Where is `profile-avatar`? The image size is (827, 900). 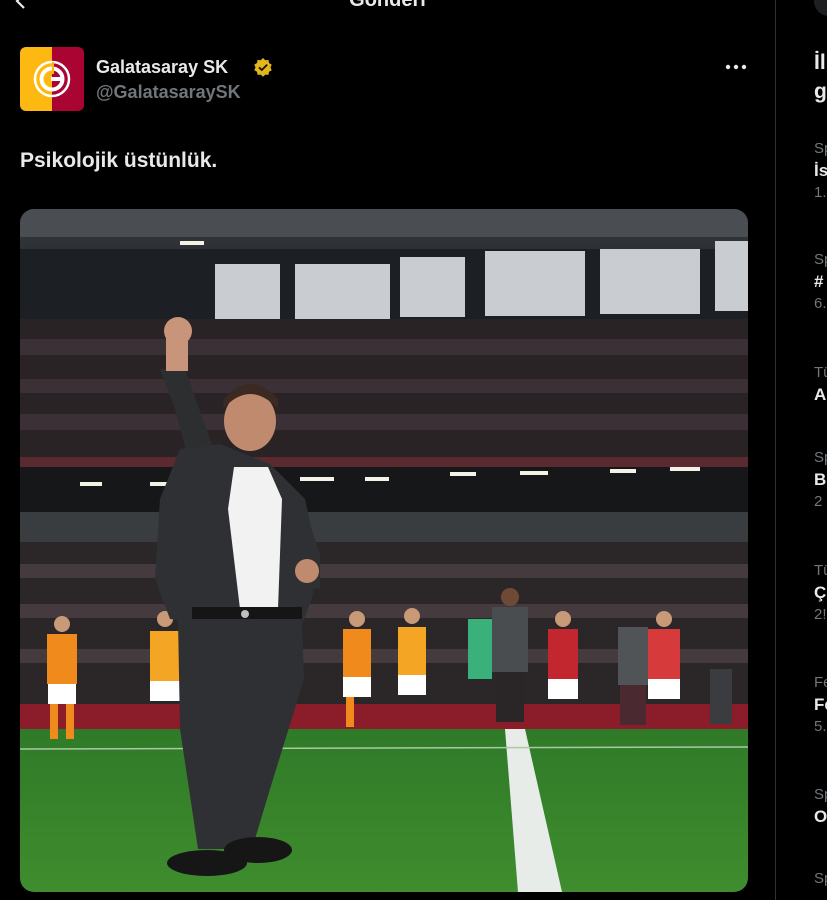 profile-avatar is located at coordinates (820, 8).